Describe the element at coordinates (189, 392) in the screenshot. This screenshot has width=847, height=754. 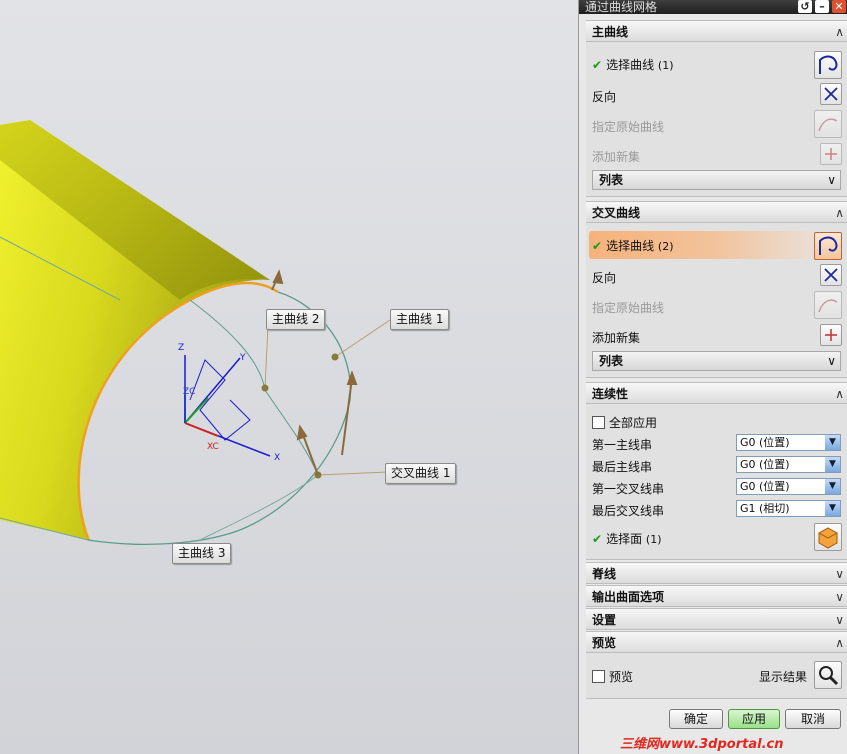
I see `axis-zc-label: ZC` at that location.